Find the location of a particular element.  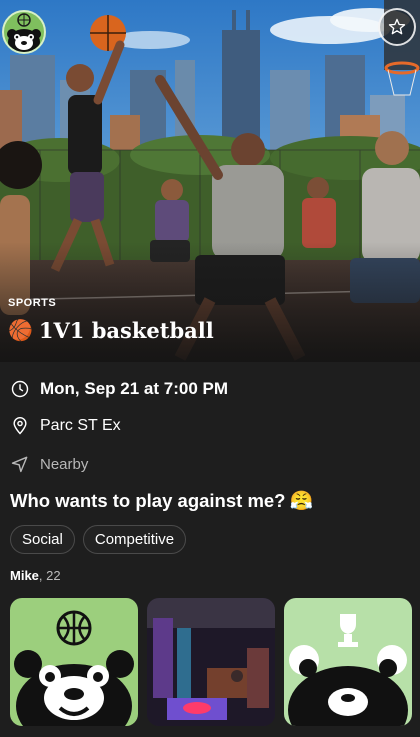

clock-icon is located at coordinates (20, 389).